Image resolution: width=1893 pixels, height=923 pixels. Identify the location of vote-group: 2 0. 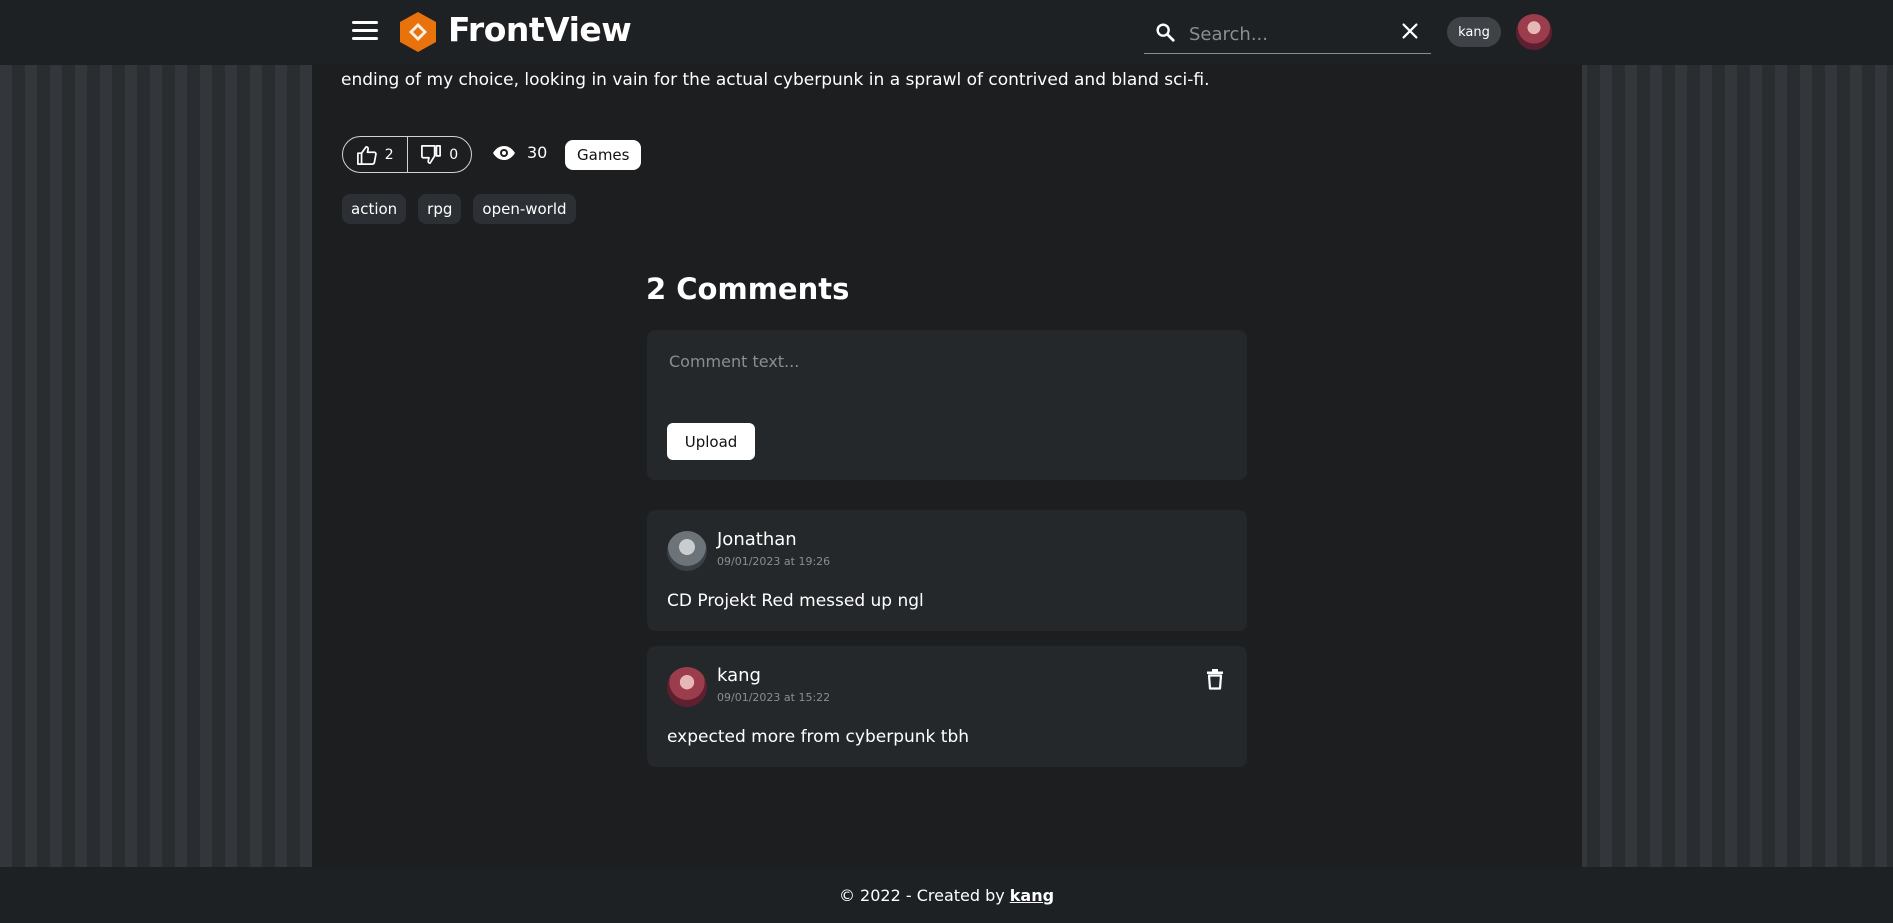
(407, 154).